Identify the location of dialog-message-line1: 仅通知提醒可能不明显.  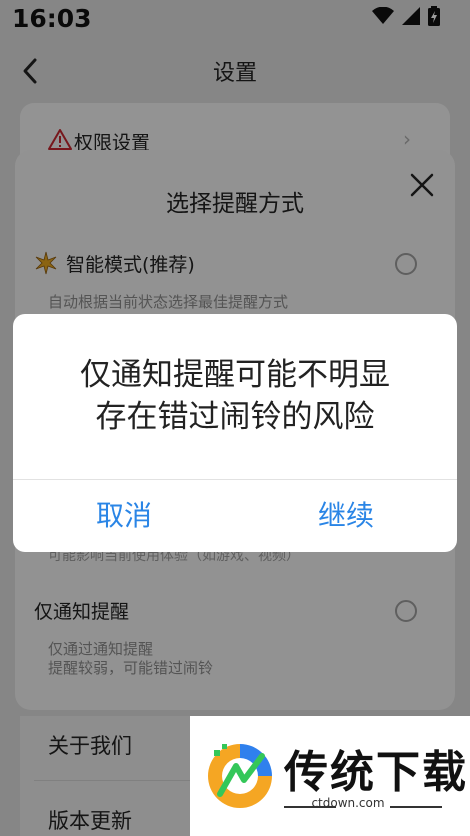
(235, 375).